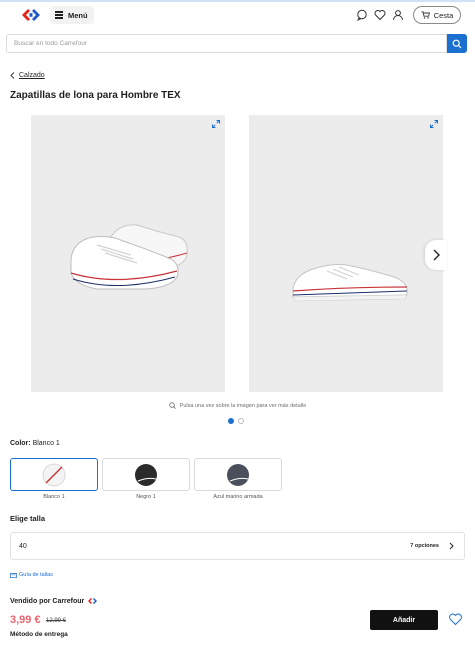 The width and height of the screenshot is (475, 646). Describe the element at coordinates (59, 15) in the screenshot. I see `hamburger-icon` at that location.